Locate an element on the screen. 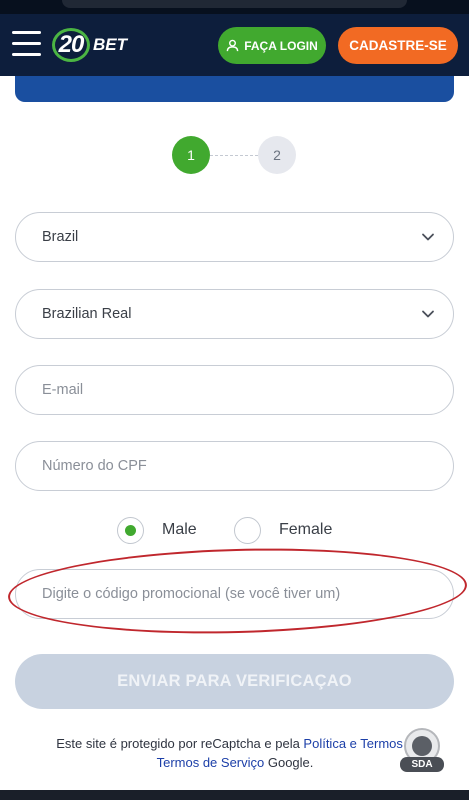 This screenshot has width=469, height=800. logo-number: 20 is located at coordinates (71, 44).